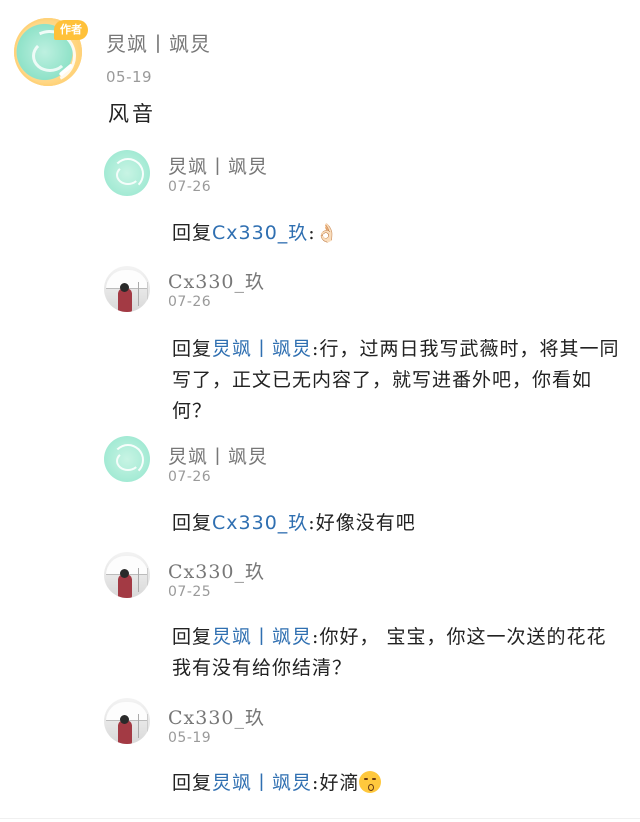 This screenshot has height=822, width=640. What do you see at coordinates (320, 818) in the screenshot?
I see `divider` at bounding box center [320, 818].